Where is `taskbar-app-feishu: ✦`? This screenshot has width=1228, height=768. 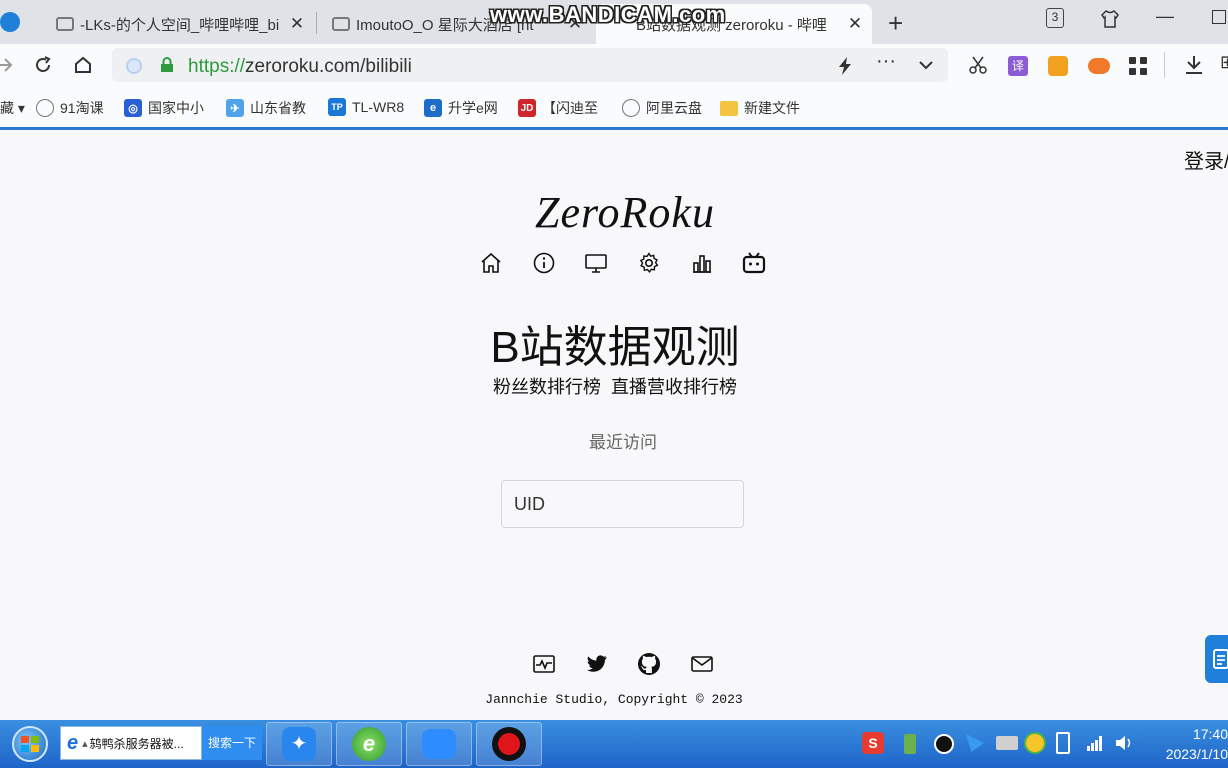
taskbar-app-feishu: ✦ is located at coordinates (299, 744).